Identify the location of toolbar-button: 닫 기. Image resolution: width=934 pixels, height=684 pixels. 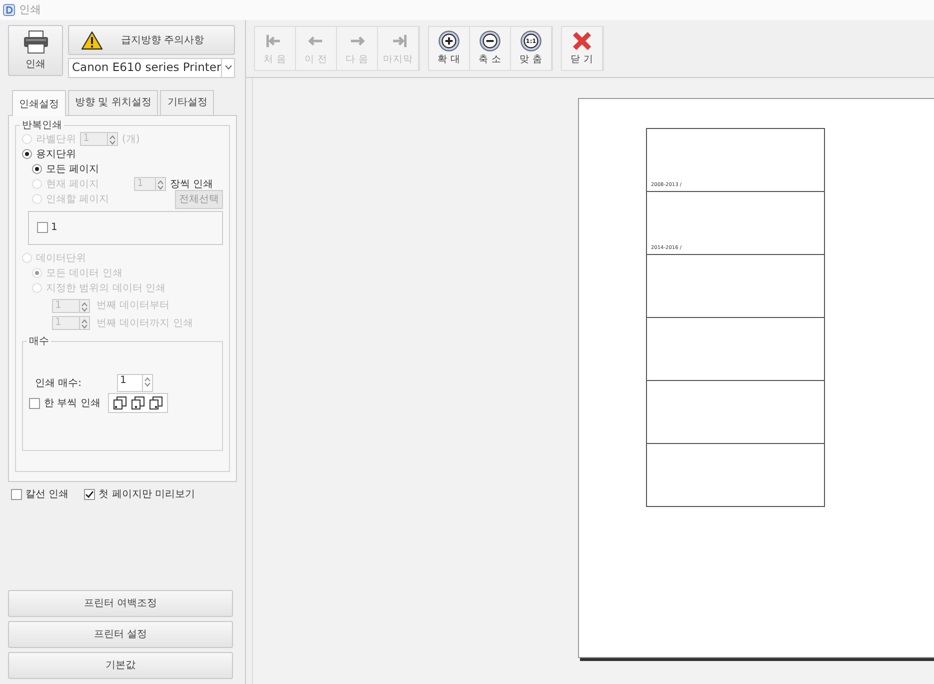
(582, 48).